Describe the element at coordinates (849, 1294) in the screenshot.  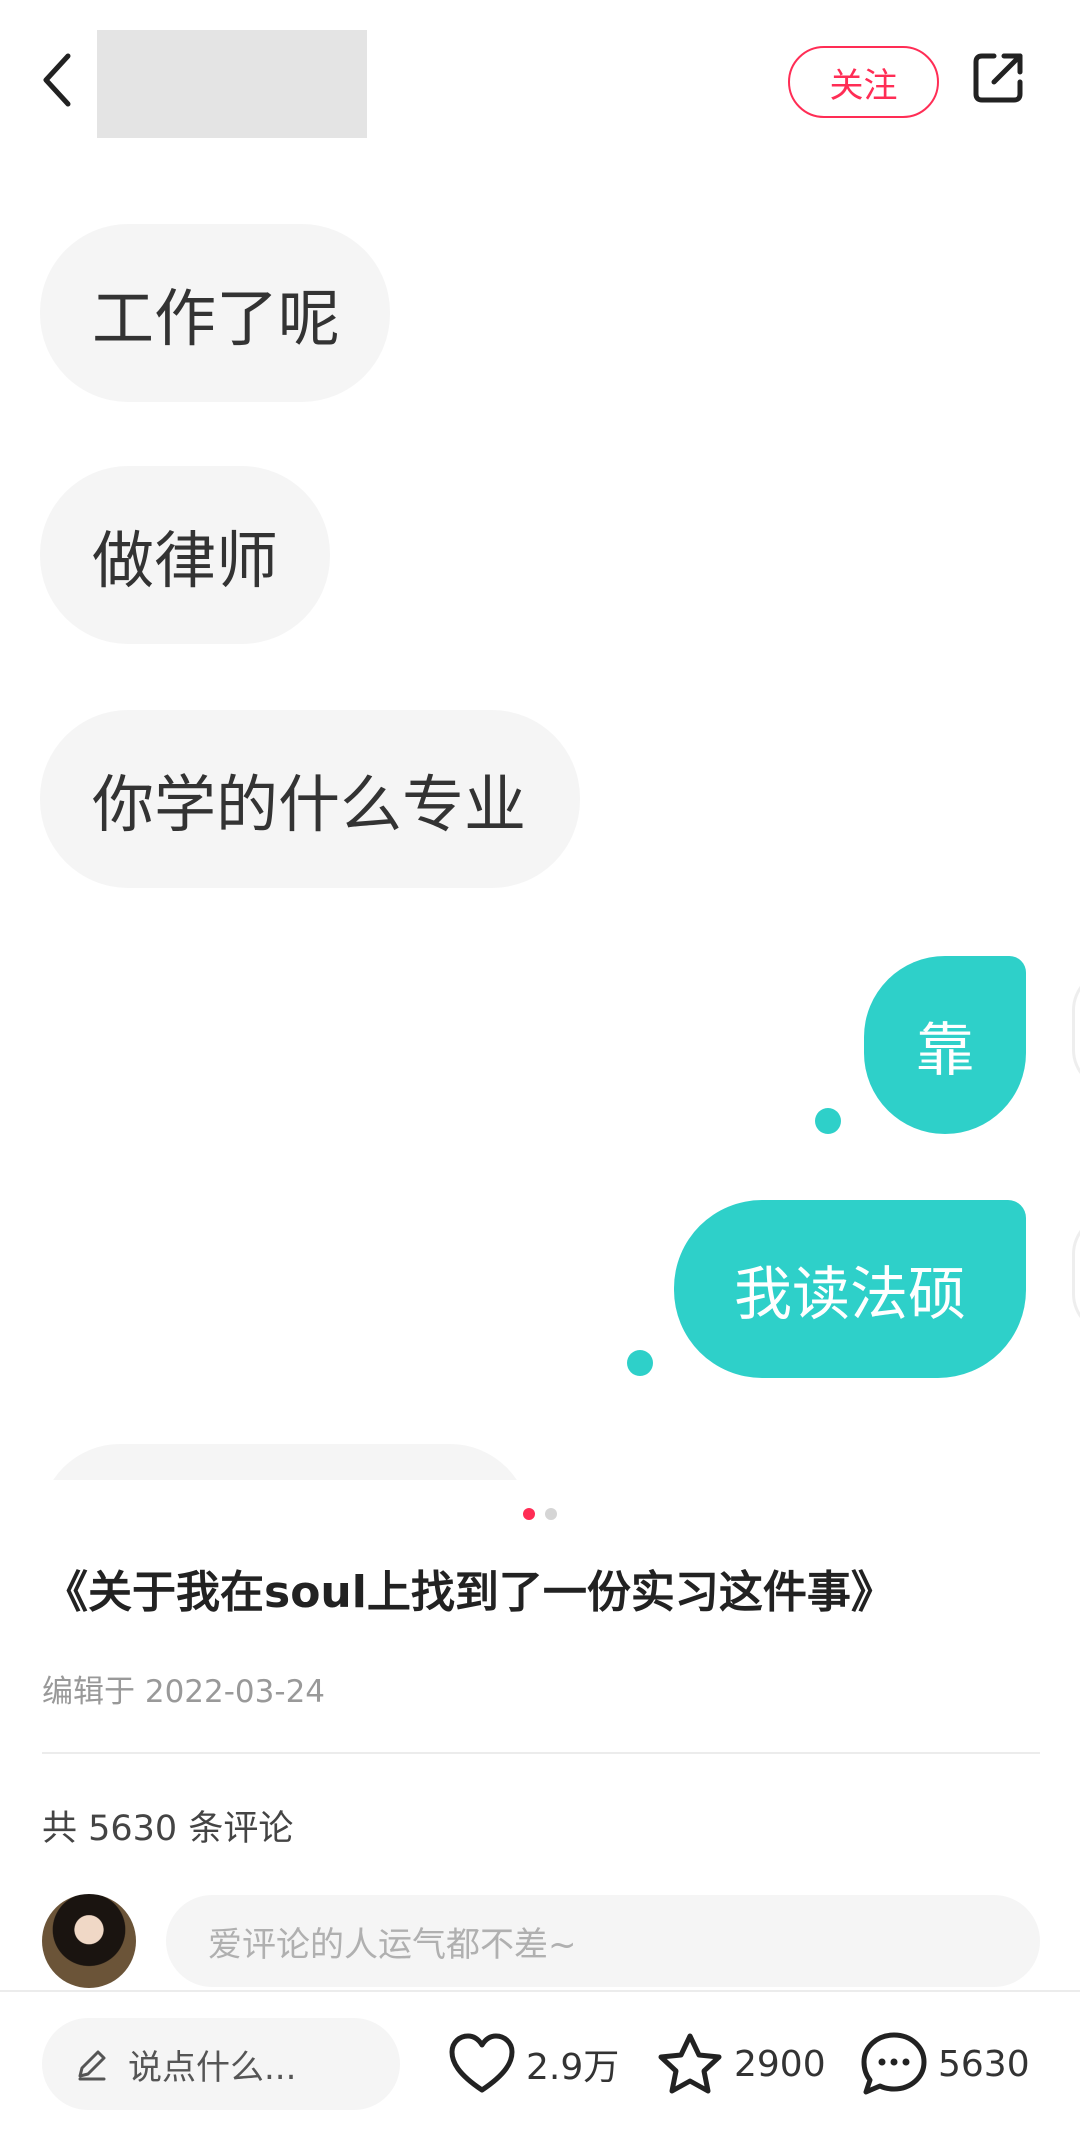
I see `chat-message: 我读法硕` at that location.